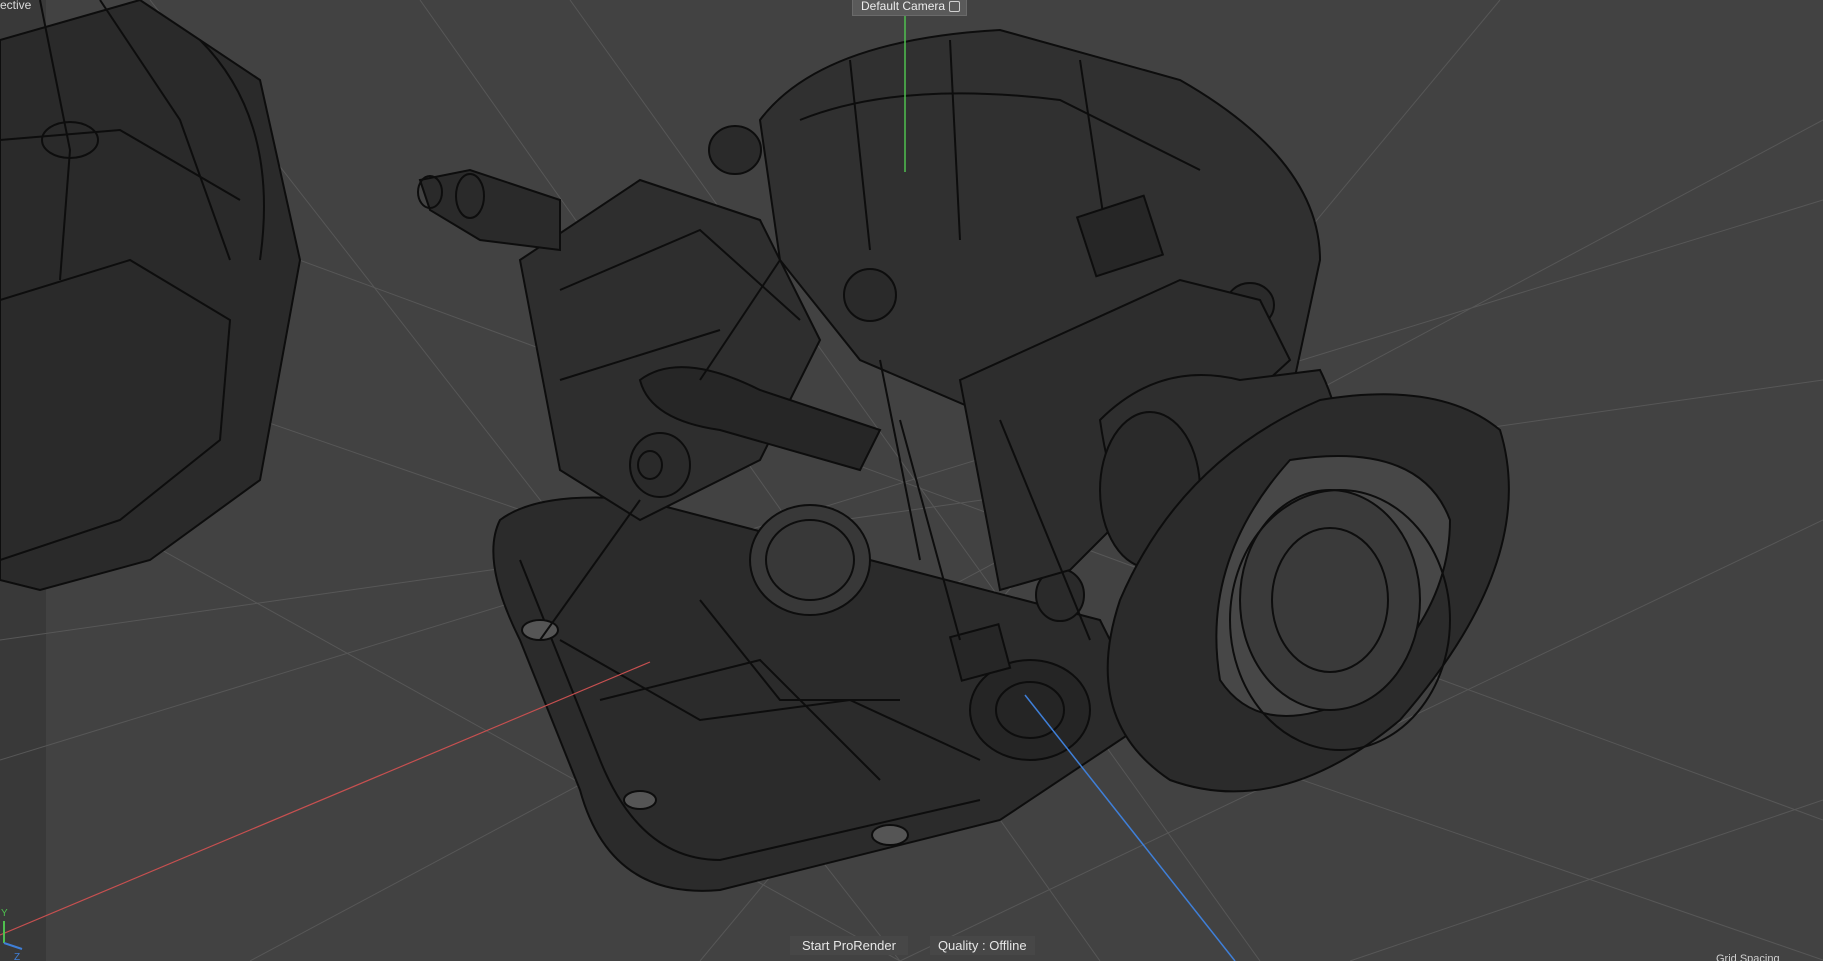 This screenshot has width=1823, height=961. I want to click on x-axis-line, so click(325, 798).